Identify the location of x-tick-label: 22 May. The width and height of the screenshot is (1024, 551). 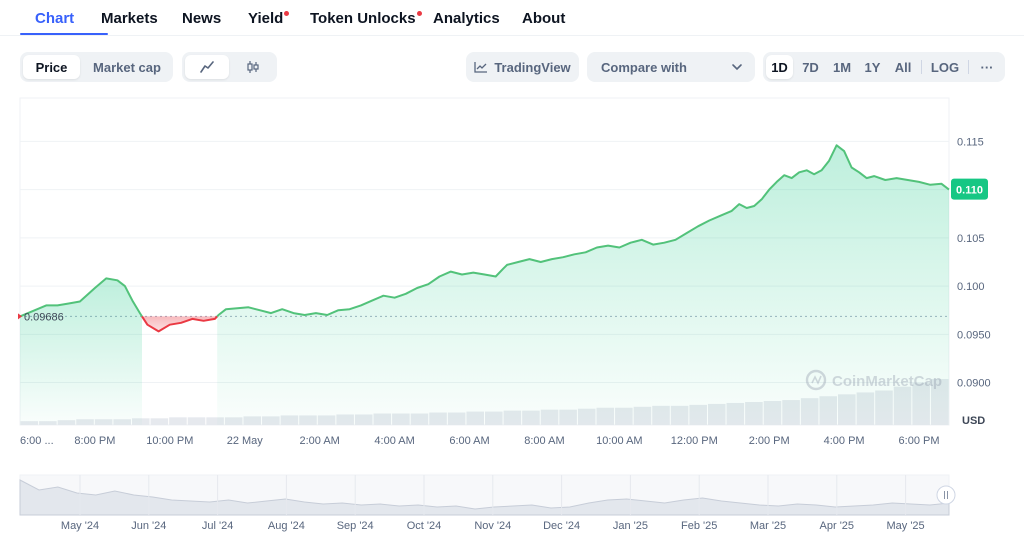
(245, 441).